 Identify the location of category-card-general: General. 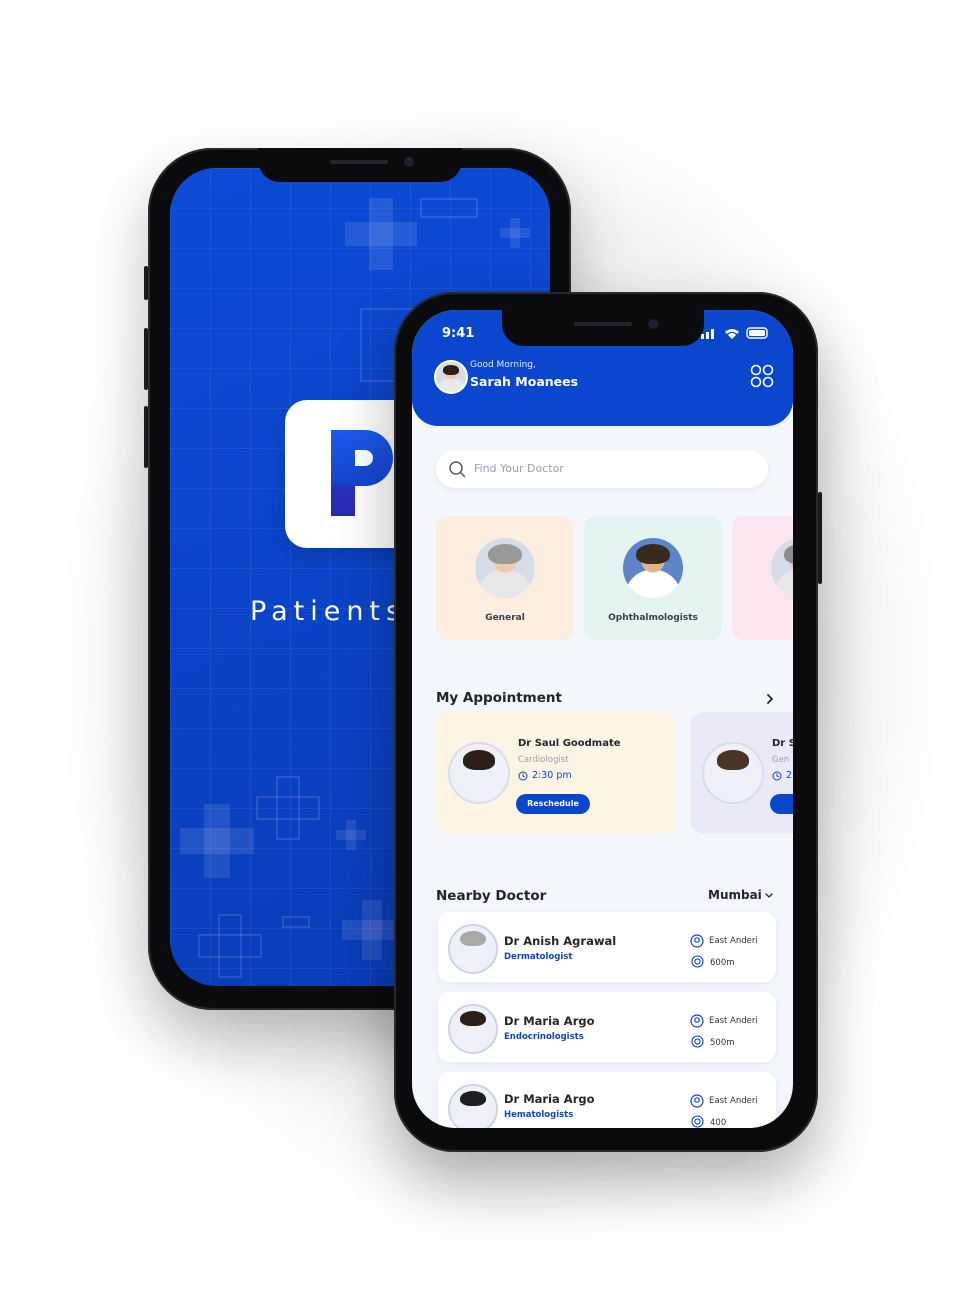
(505, 578).